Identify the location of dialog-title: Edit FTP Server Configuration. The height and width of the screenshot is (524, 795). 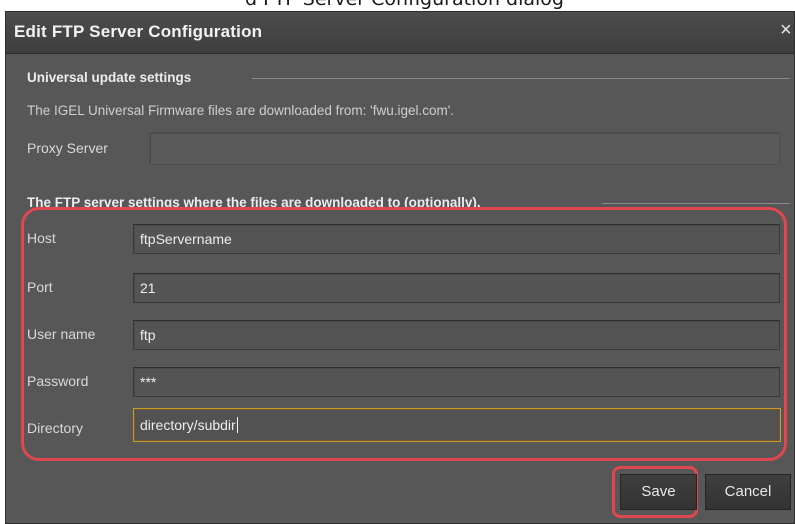
(138, 31).